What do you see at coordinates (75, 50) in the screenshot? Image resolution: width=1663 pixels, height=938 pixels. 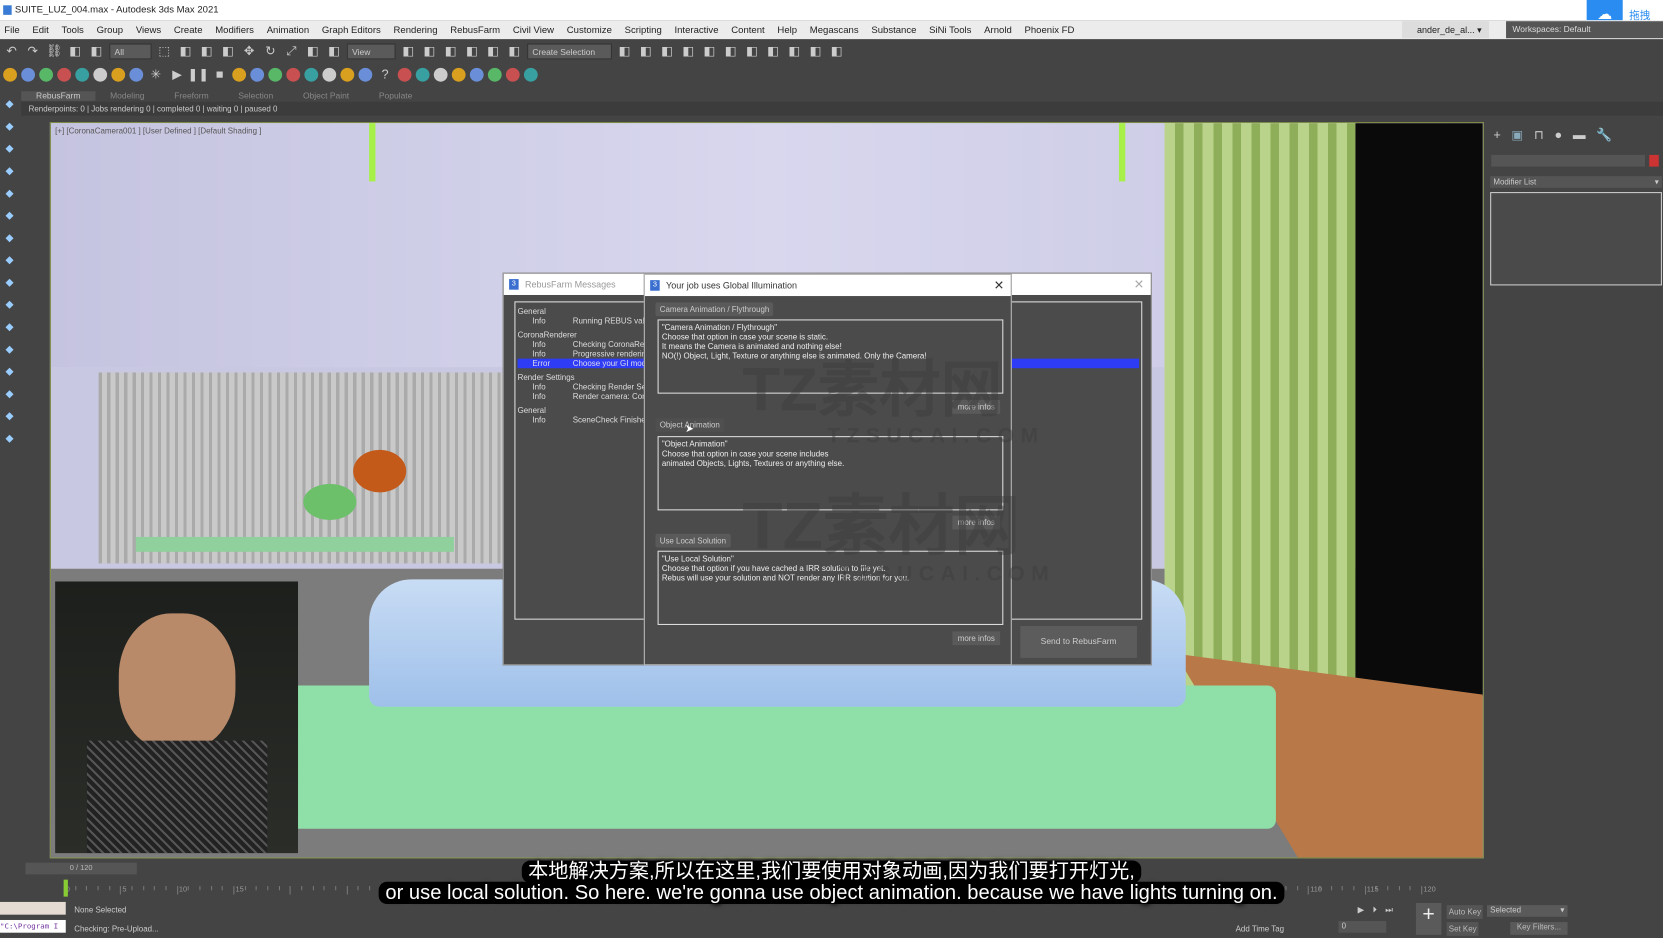 I see `unlink-icon: ◧` at bounding box center [75, 50].